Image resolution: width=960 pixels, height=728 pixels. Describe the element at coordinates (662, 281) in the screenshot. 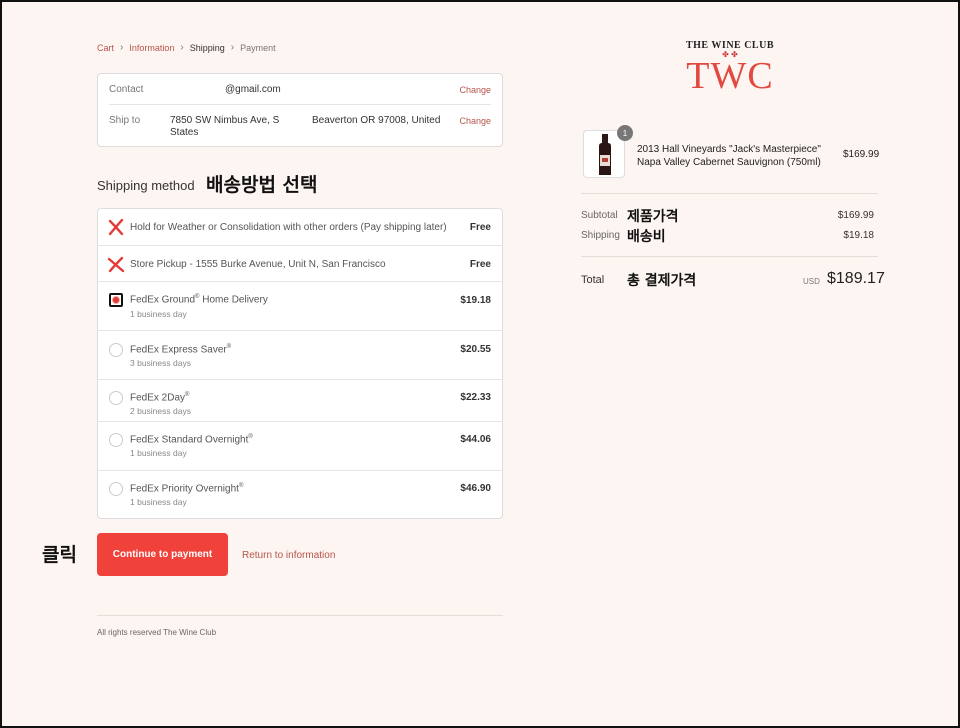

I see `total-annotation: 총 결제가격` at that location.